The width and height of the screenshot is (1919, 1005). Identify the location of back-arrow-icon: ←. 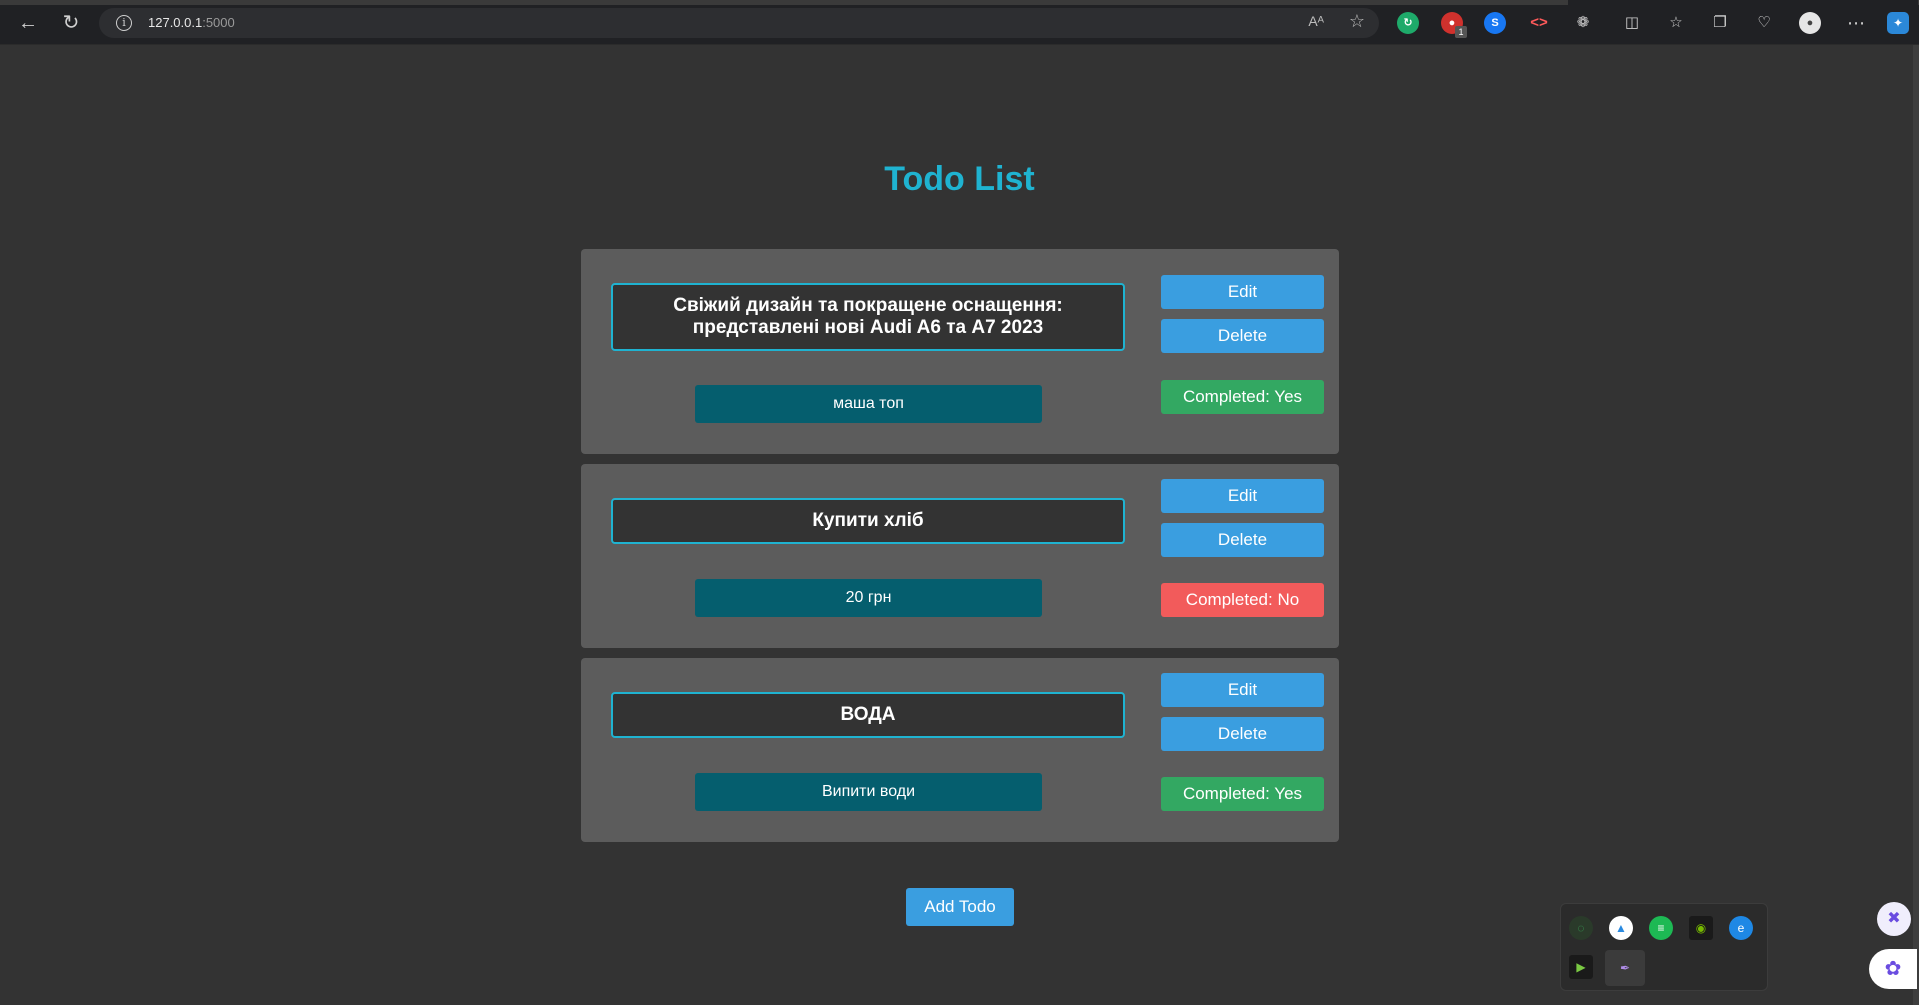
(28, 23).